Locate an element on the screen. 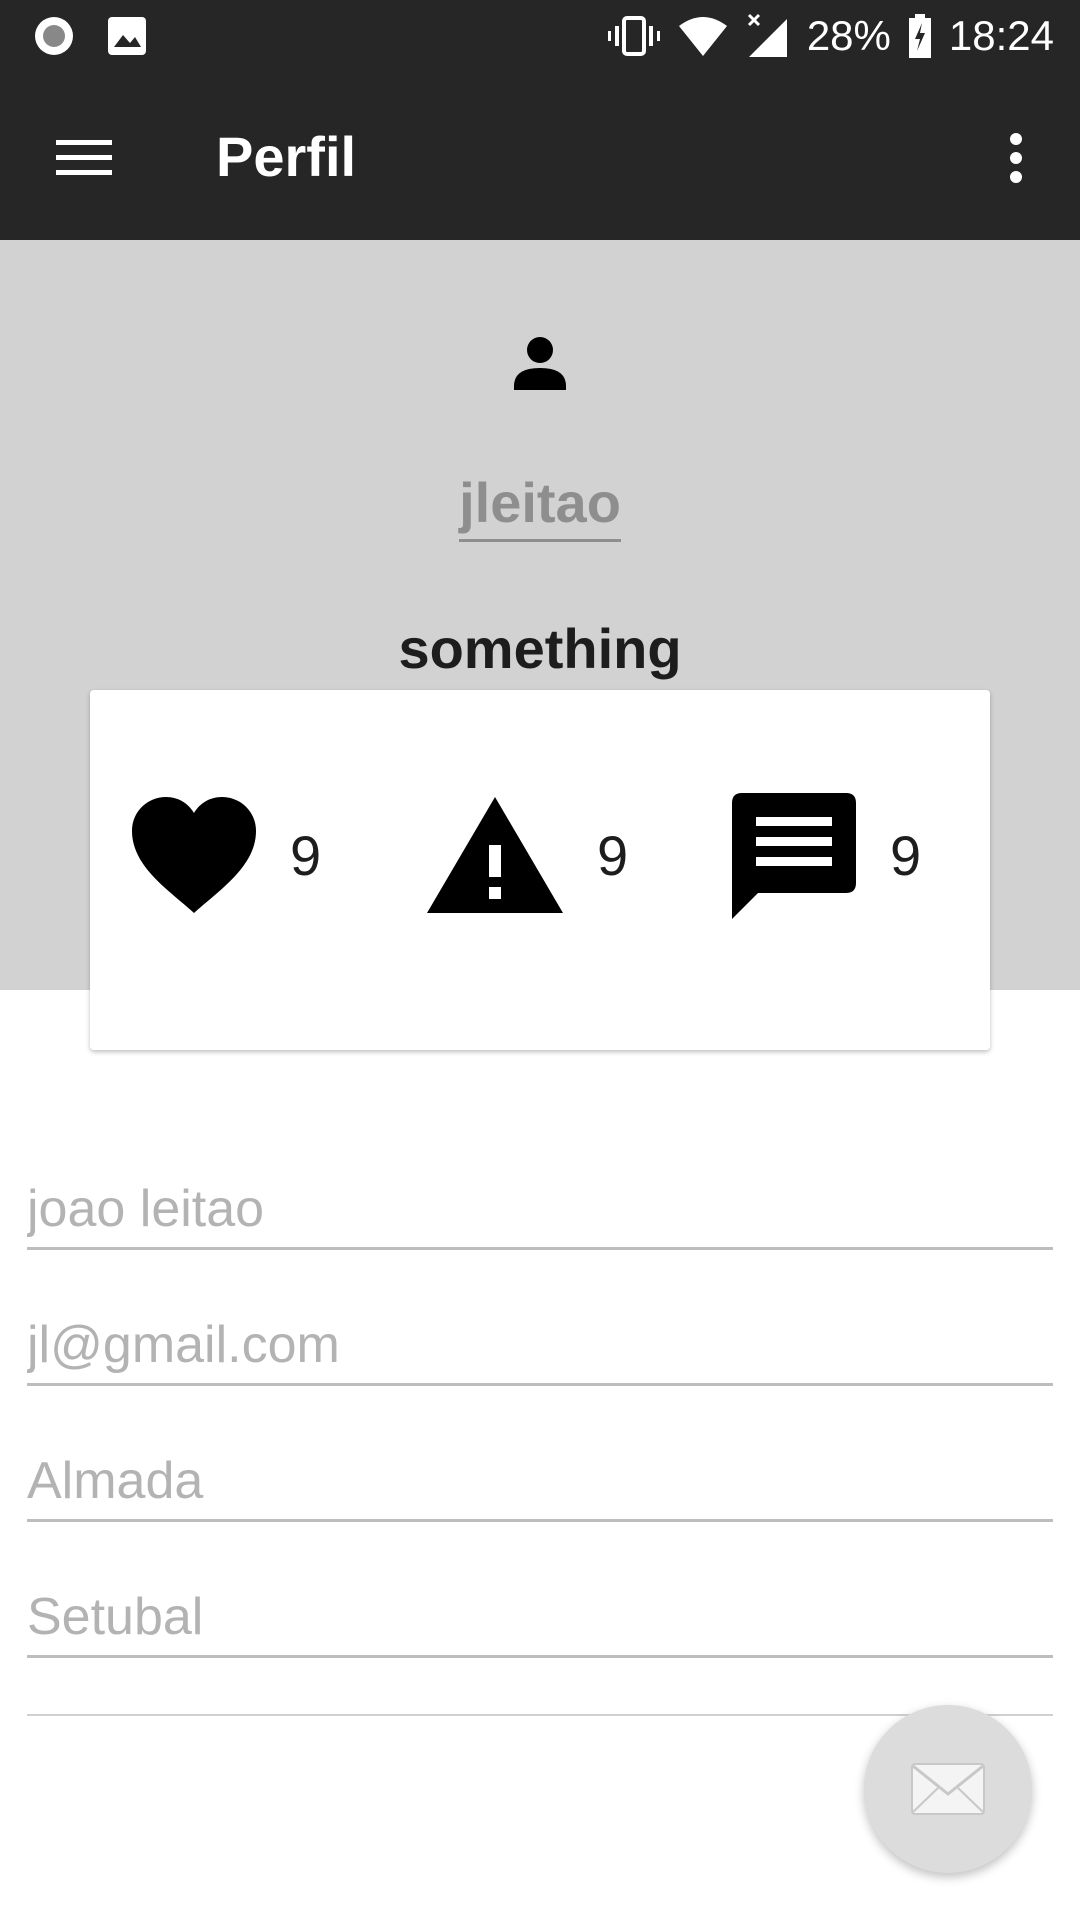 This screenshot has width=1080, height=1920. warning-icon is located at coordinates (495, 855).